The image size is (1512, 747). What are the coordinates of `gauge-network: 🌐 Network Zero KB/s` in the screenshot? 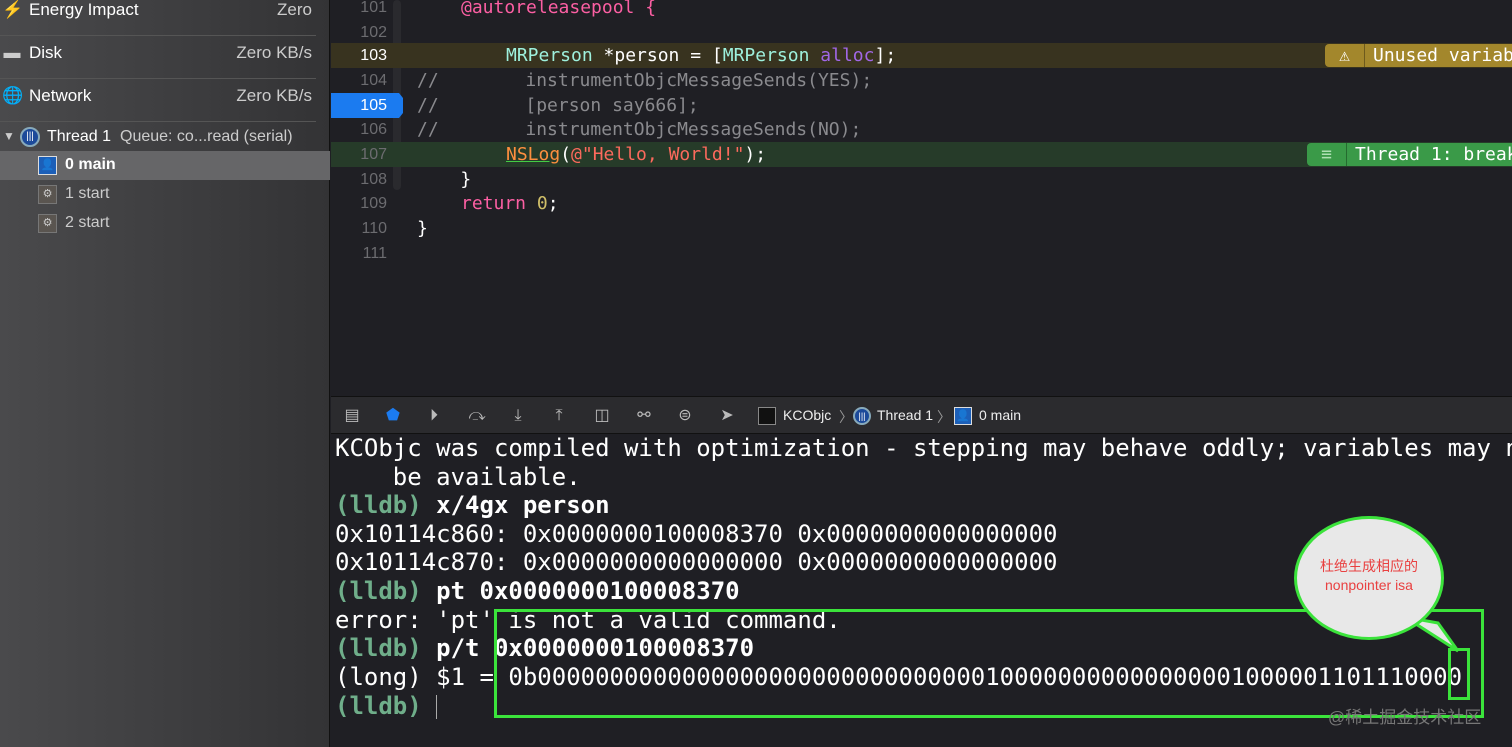 It's located at (158, 95).